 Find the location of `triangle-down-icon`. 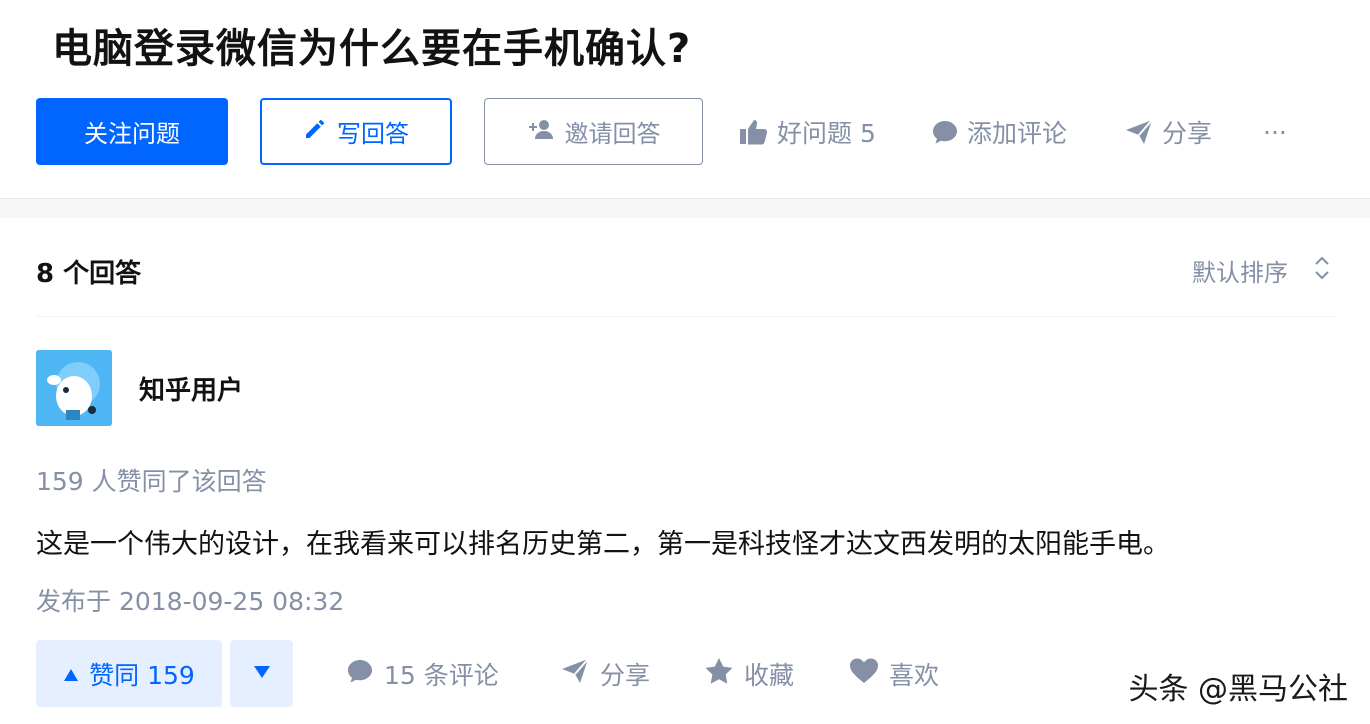

triangle-down-icon is located at coordinates (262, 673).